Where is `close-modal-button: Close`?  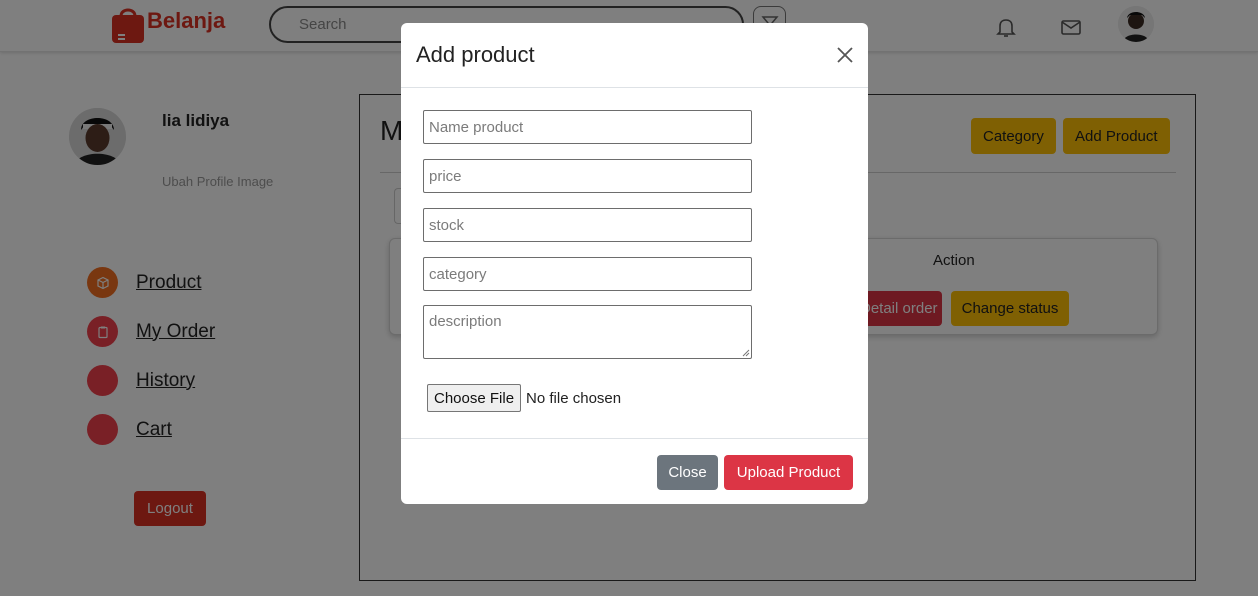 close-modal-button: Close is located at coordinates (687, 472).